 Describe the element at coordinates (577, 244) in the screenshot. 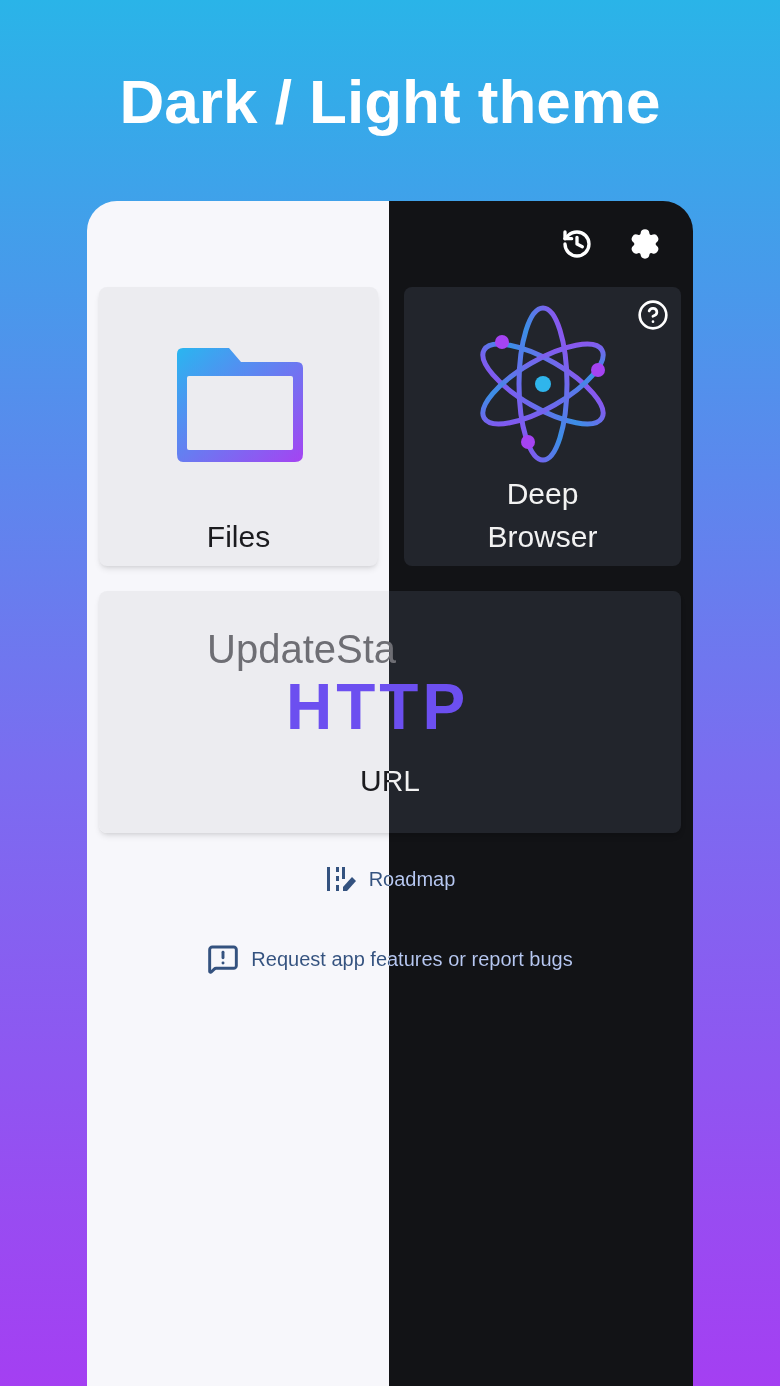

I see `history-icon` at that location.